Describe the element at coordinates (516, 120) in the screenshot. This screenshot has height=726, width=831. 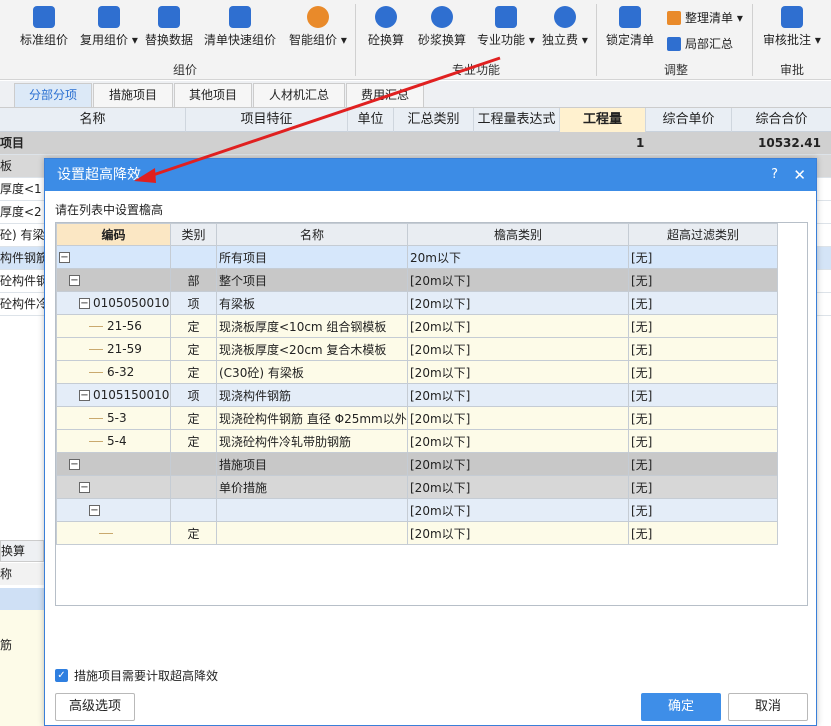
I see `col-quantity-expression: 工程量表达式` at that location.